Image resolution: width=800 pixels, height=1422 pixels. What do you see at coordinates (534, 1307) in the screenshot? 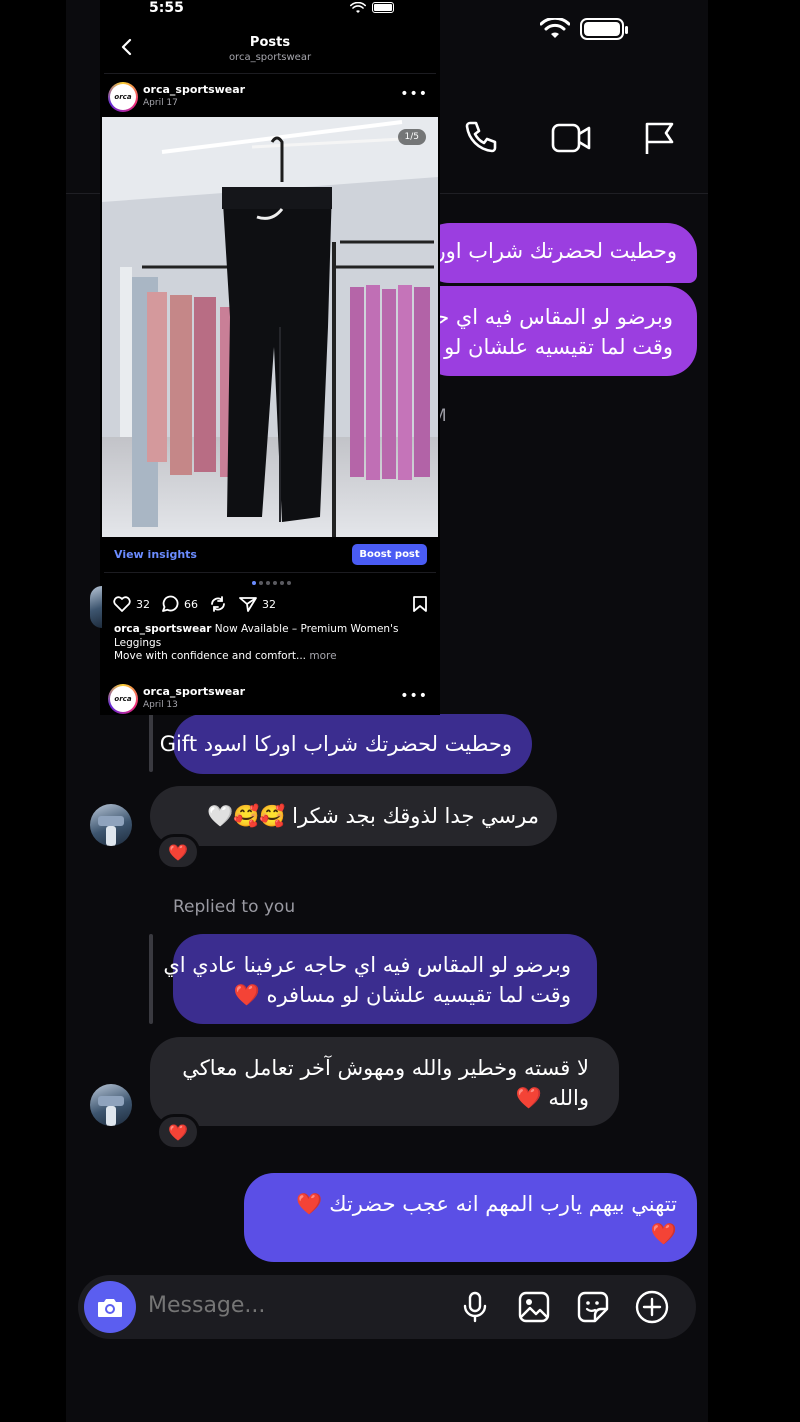
I see `gallery-icon` at bounding box center [534, 1307].